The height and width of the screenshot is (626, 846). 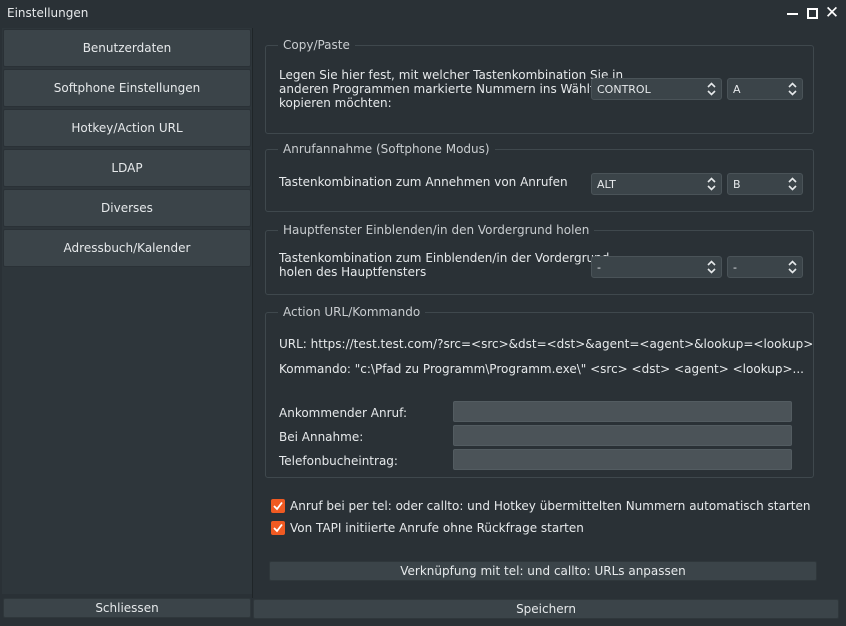 I want to click on copy-paste-desc-3: kopieren möchten:, so click(x=335, y=103).